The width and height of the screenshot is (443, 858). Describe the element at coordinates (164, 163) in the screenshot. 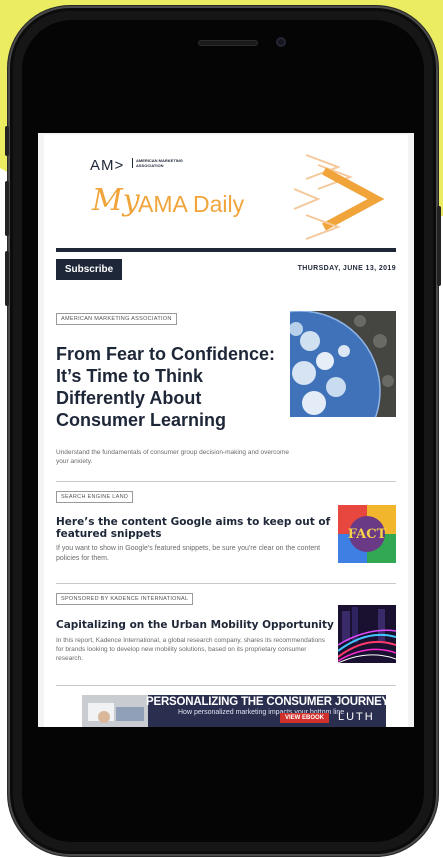

I see `ama-logo-text: AMERICAN MARKETING ASSOCIATION` at that location.